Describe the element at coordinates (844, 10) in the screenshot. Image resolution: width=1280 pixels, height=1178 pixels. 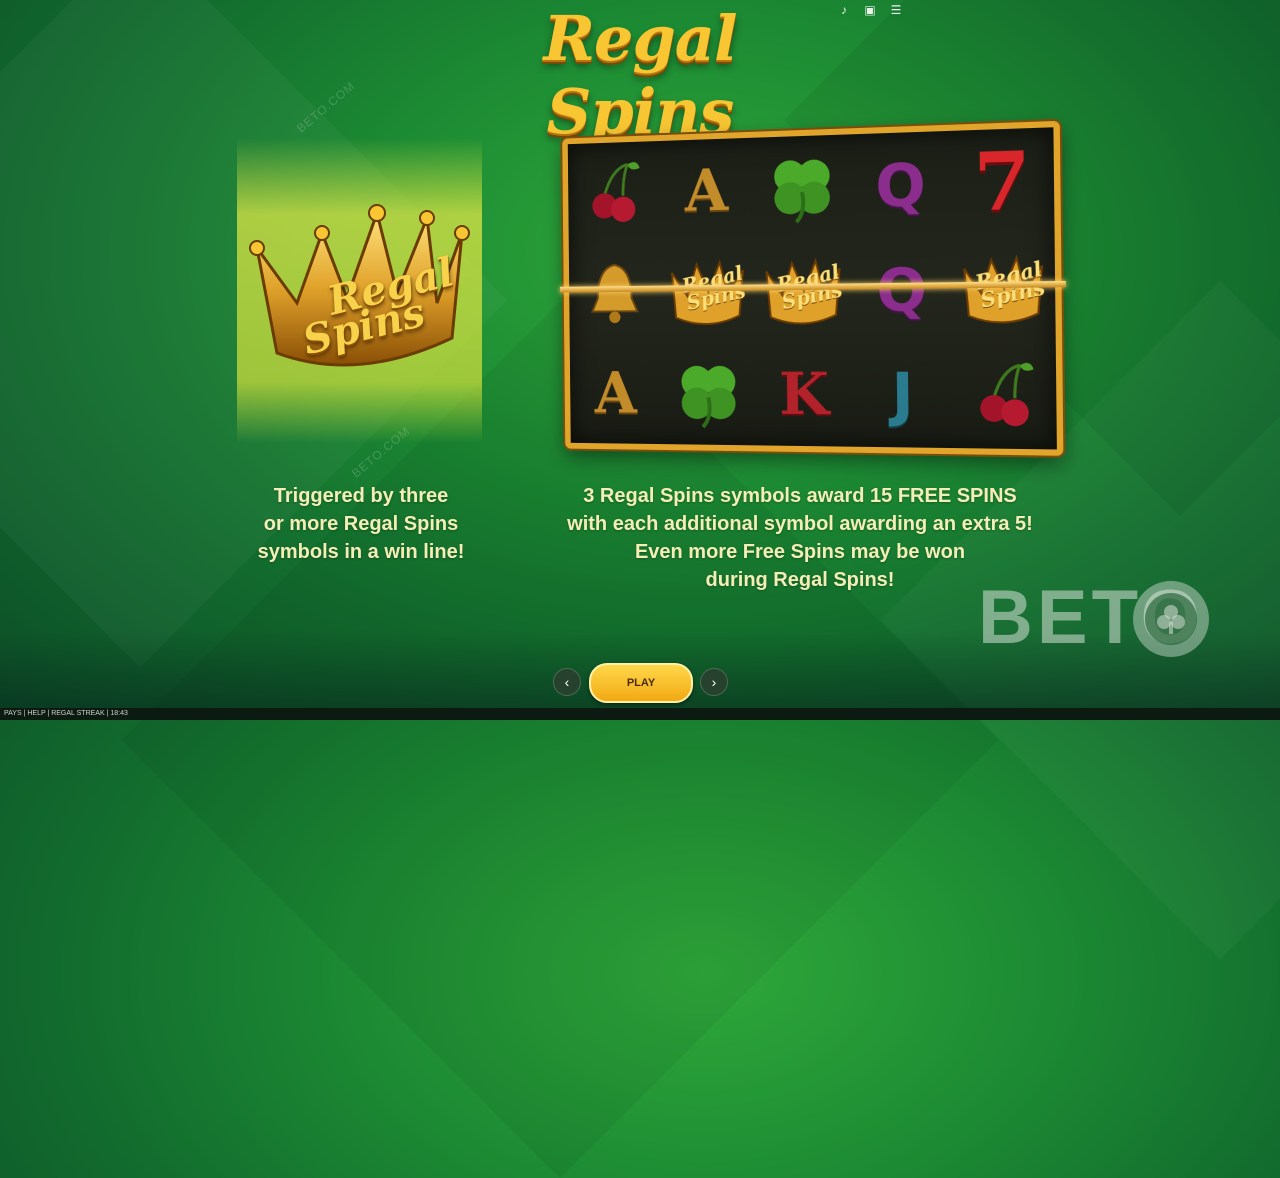
I see `sound-icon: ♪` at that location.